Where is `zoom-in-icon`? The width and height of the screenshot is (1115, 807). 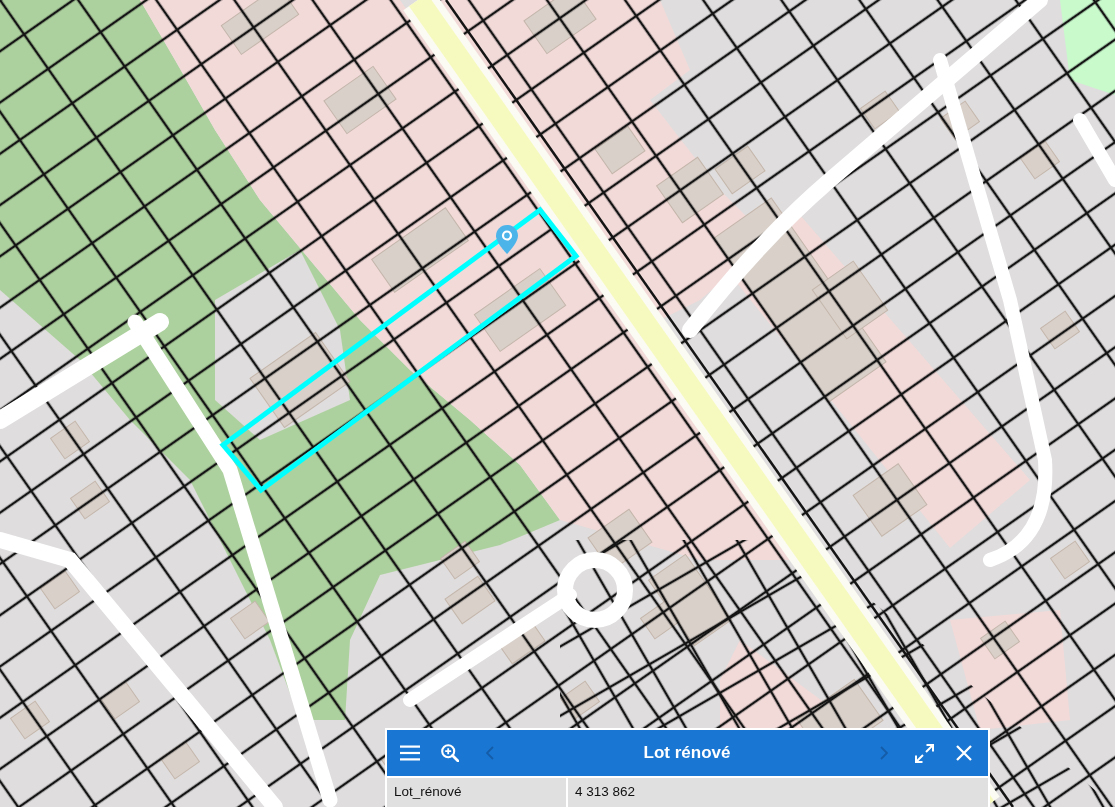
zoom-in-icon is located at coordinates (450, 753).